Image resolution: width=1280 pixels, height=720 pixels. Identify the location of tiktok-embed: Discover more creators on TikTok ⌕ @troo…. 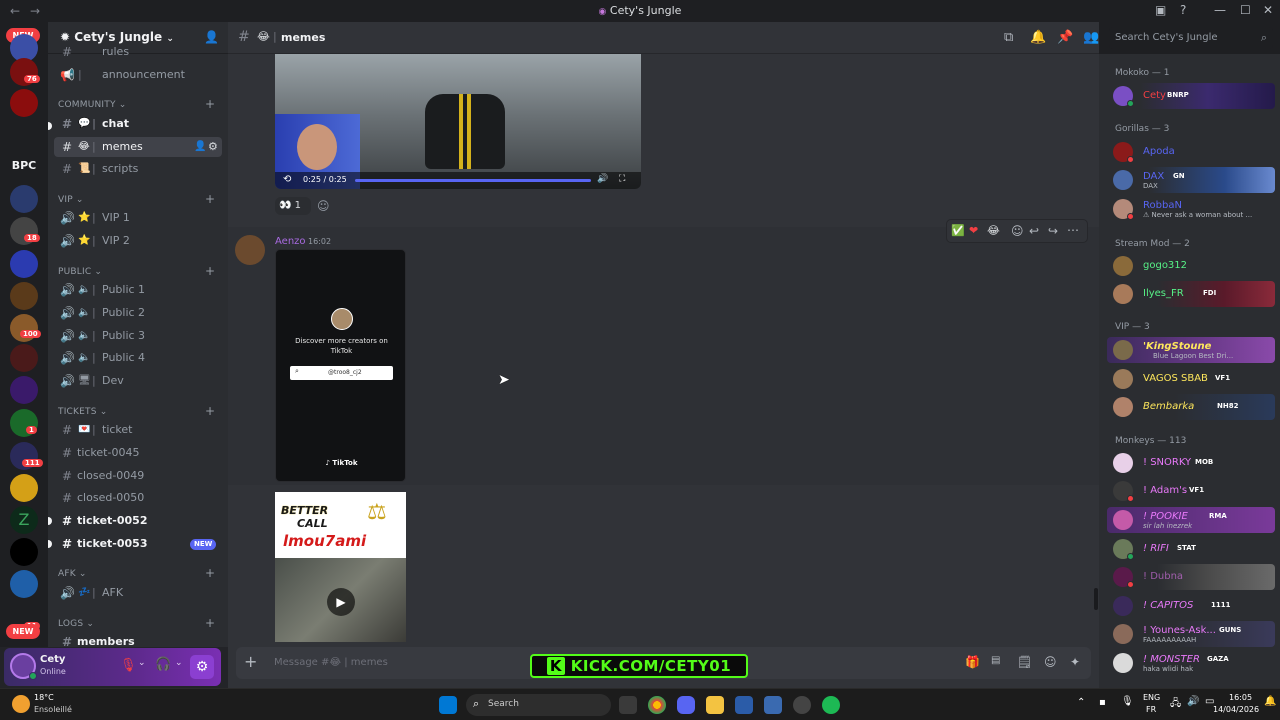
(340, 365).